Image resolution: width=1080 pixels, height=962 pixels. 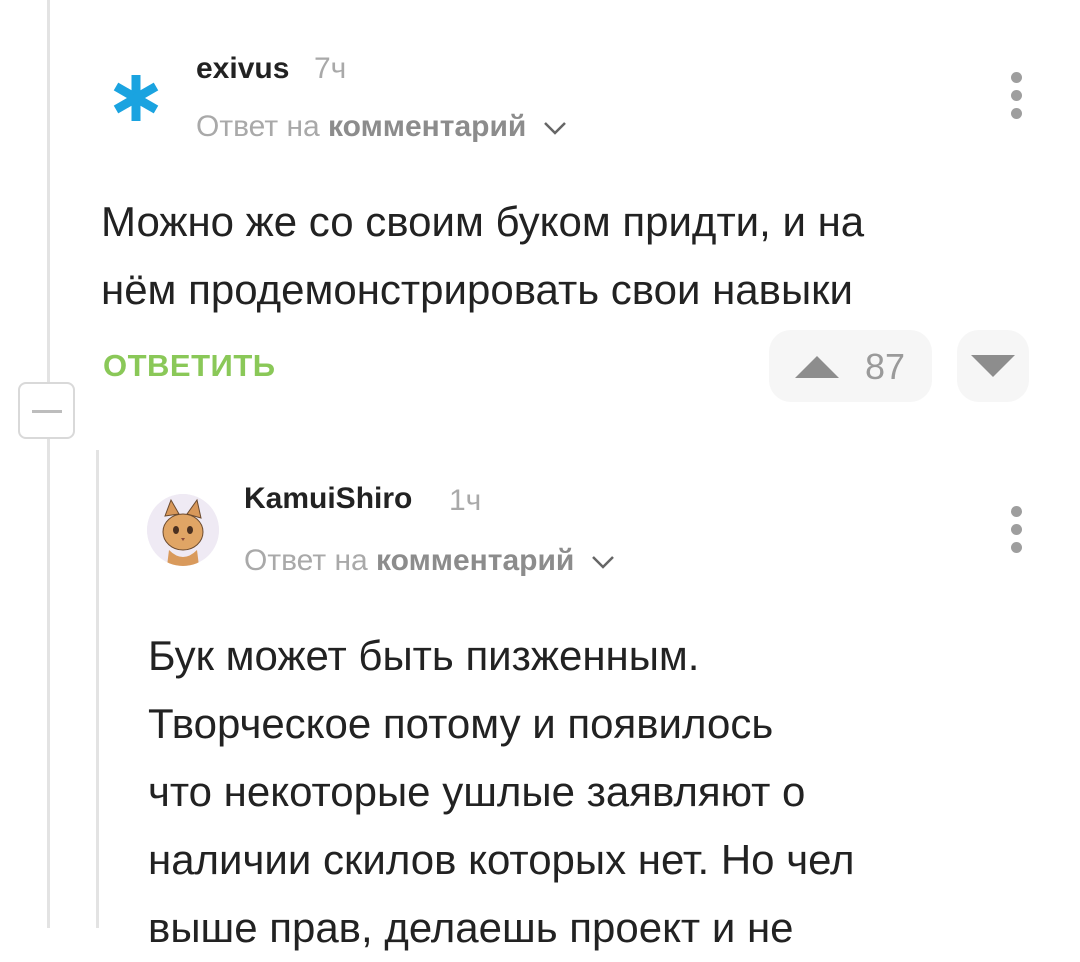 What do you see at coordinates (136, 98) in the screenshot?
I see `asterisk-avatar-icon` at bounding box center [136, 98].